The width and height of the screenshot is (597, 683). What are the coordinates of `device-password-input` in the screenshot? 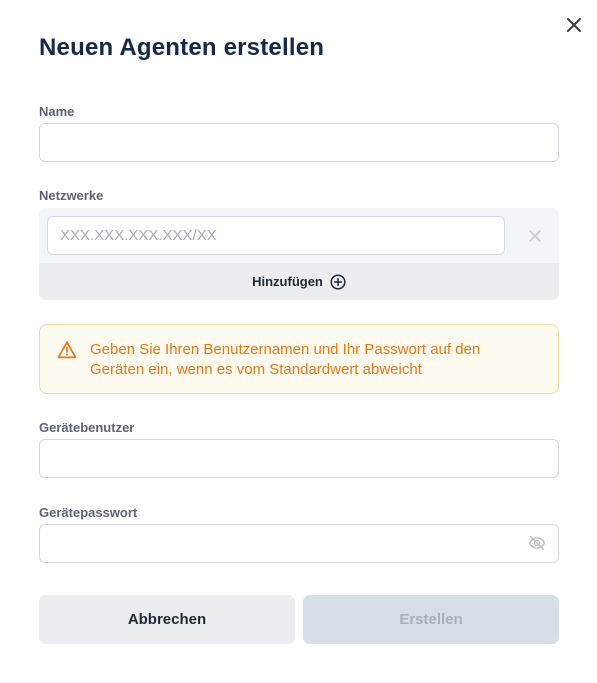 It's located at (299, 543).